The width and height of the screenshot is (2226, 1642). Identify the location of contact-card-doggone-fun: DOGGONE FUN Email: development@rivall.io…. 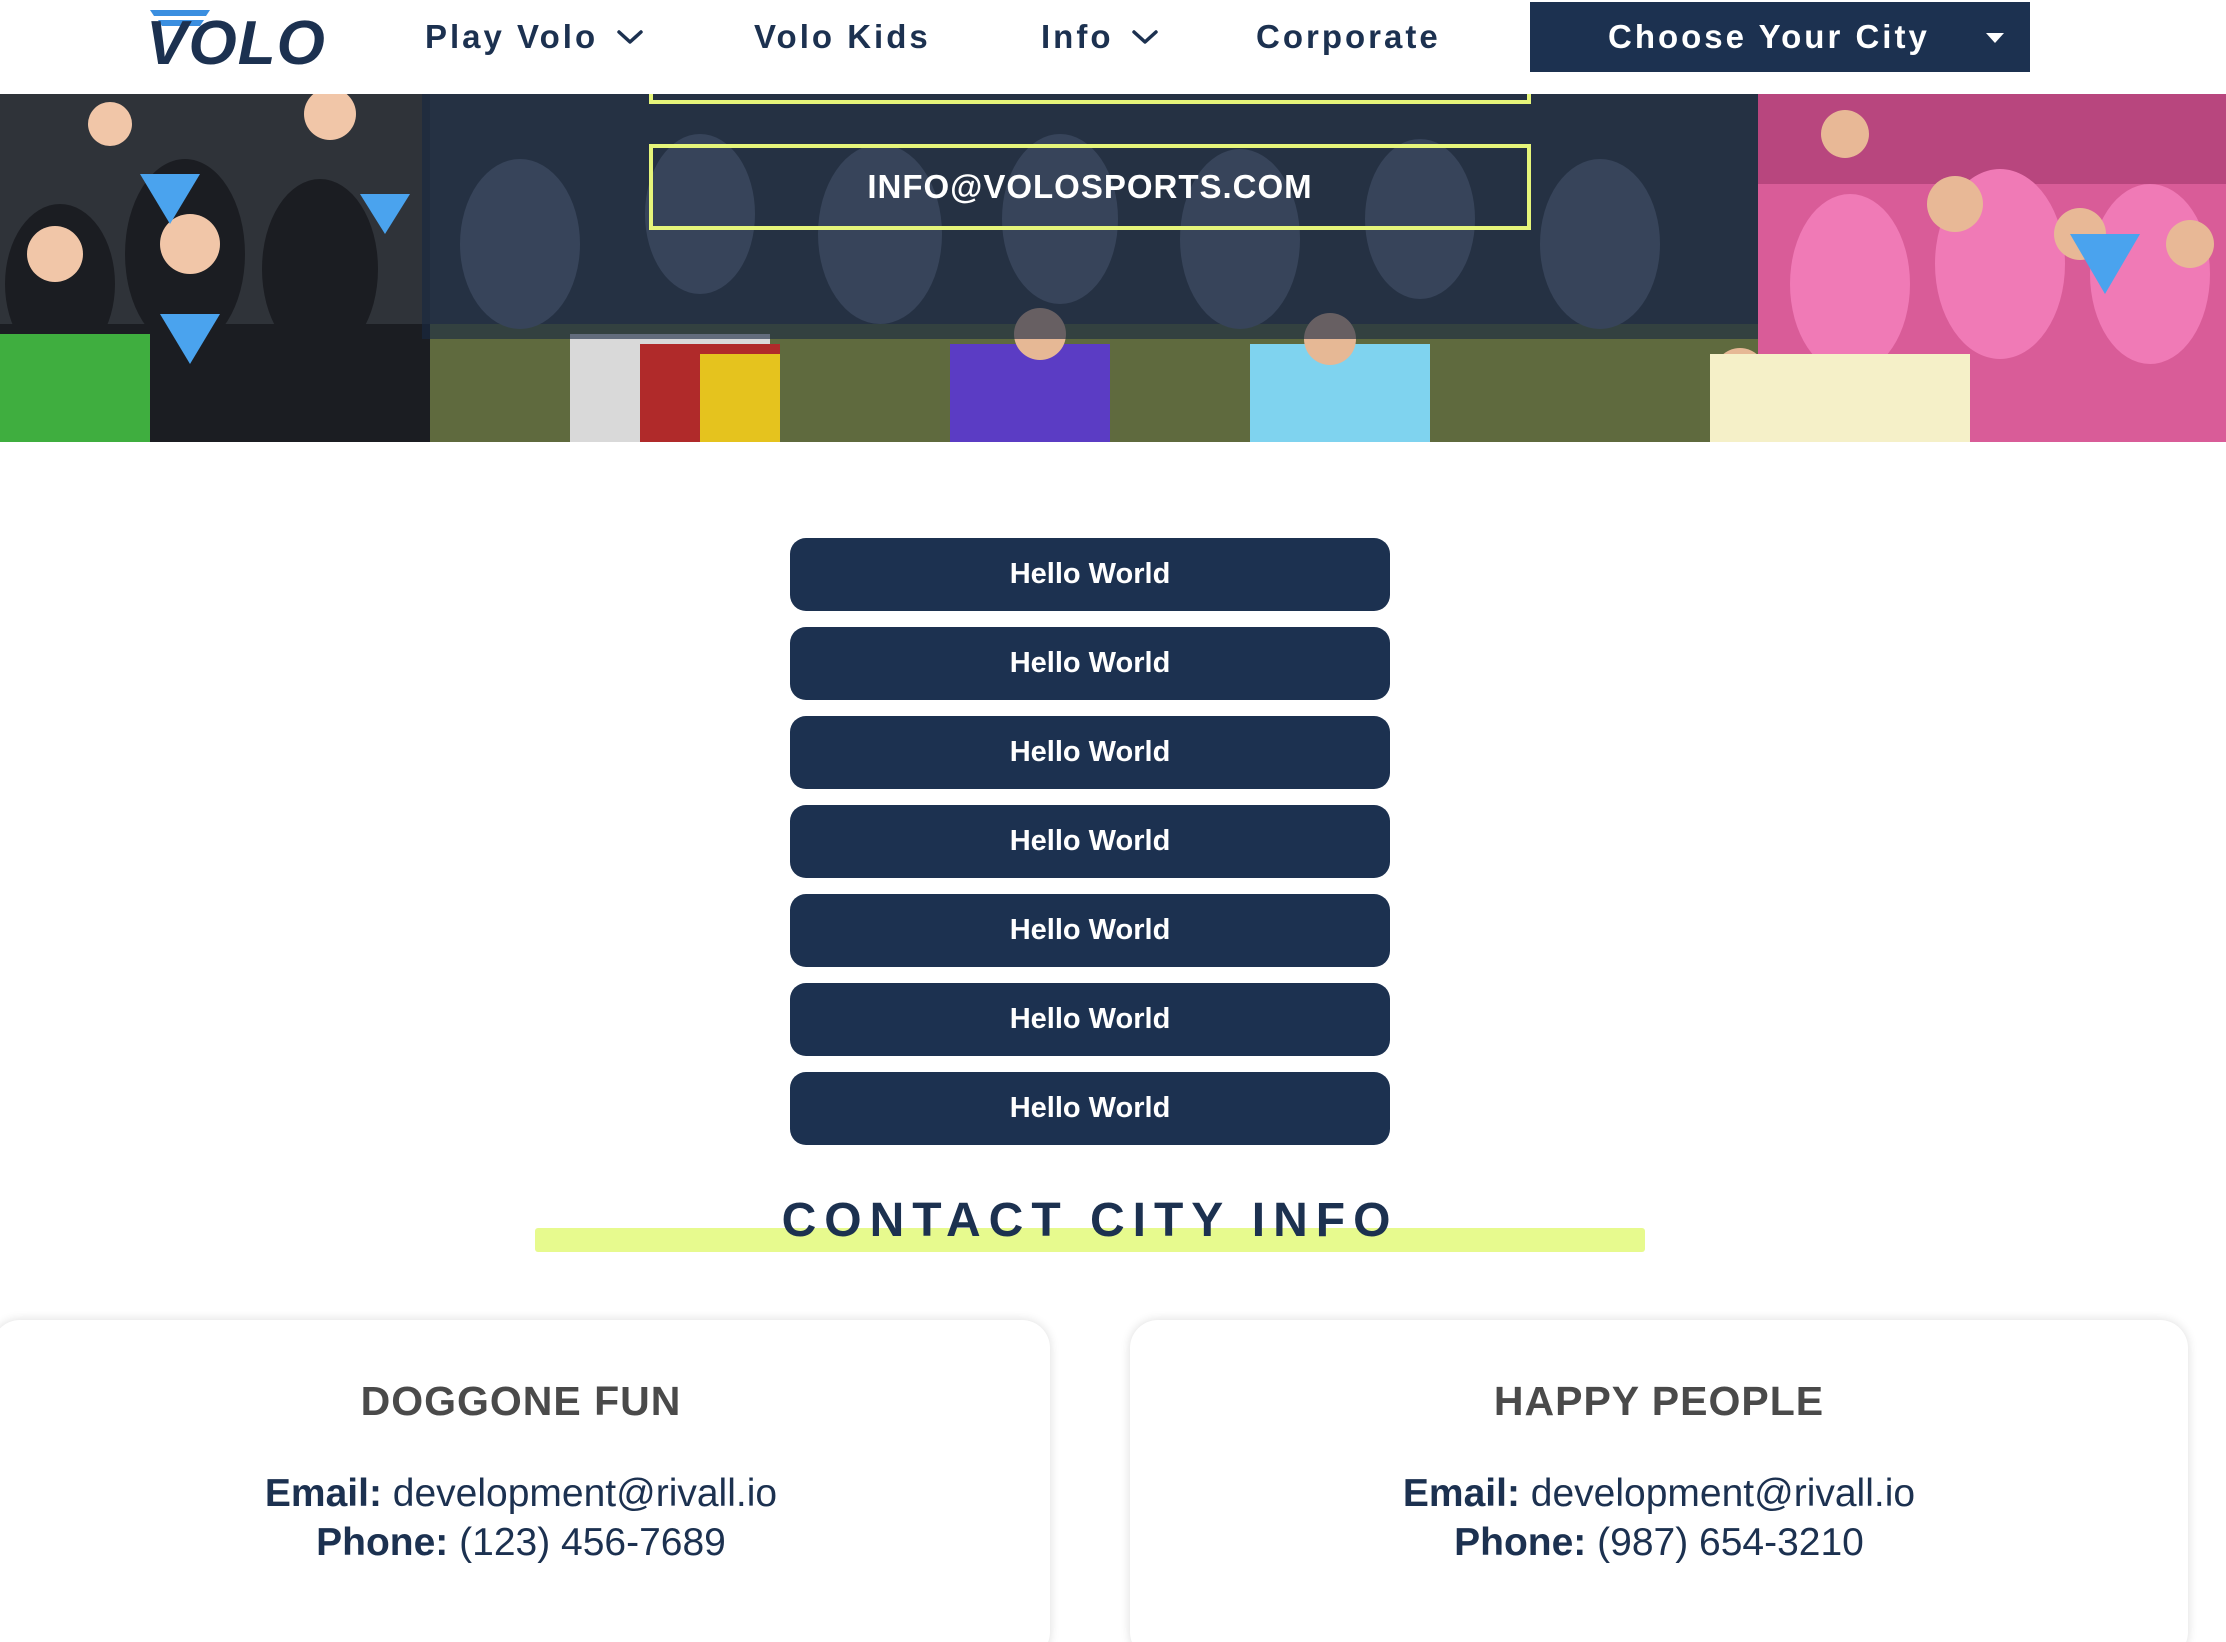
(525, 1481).